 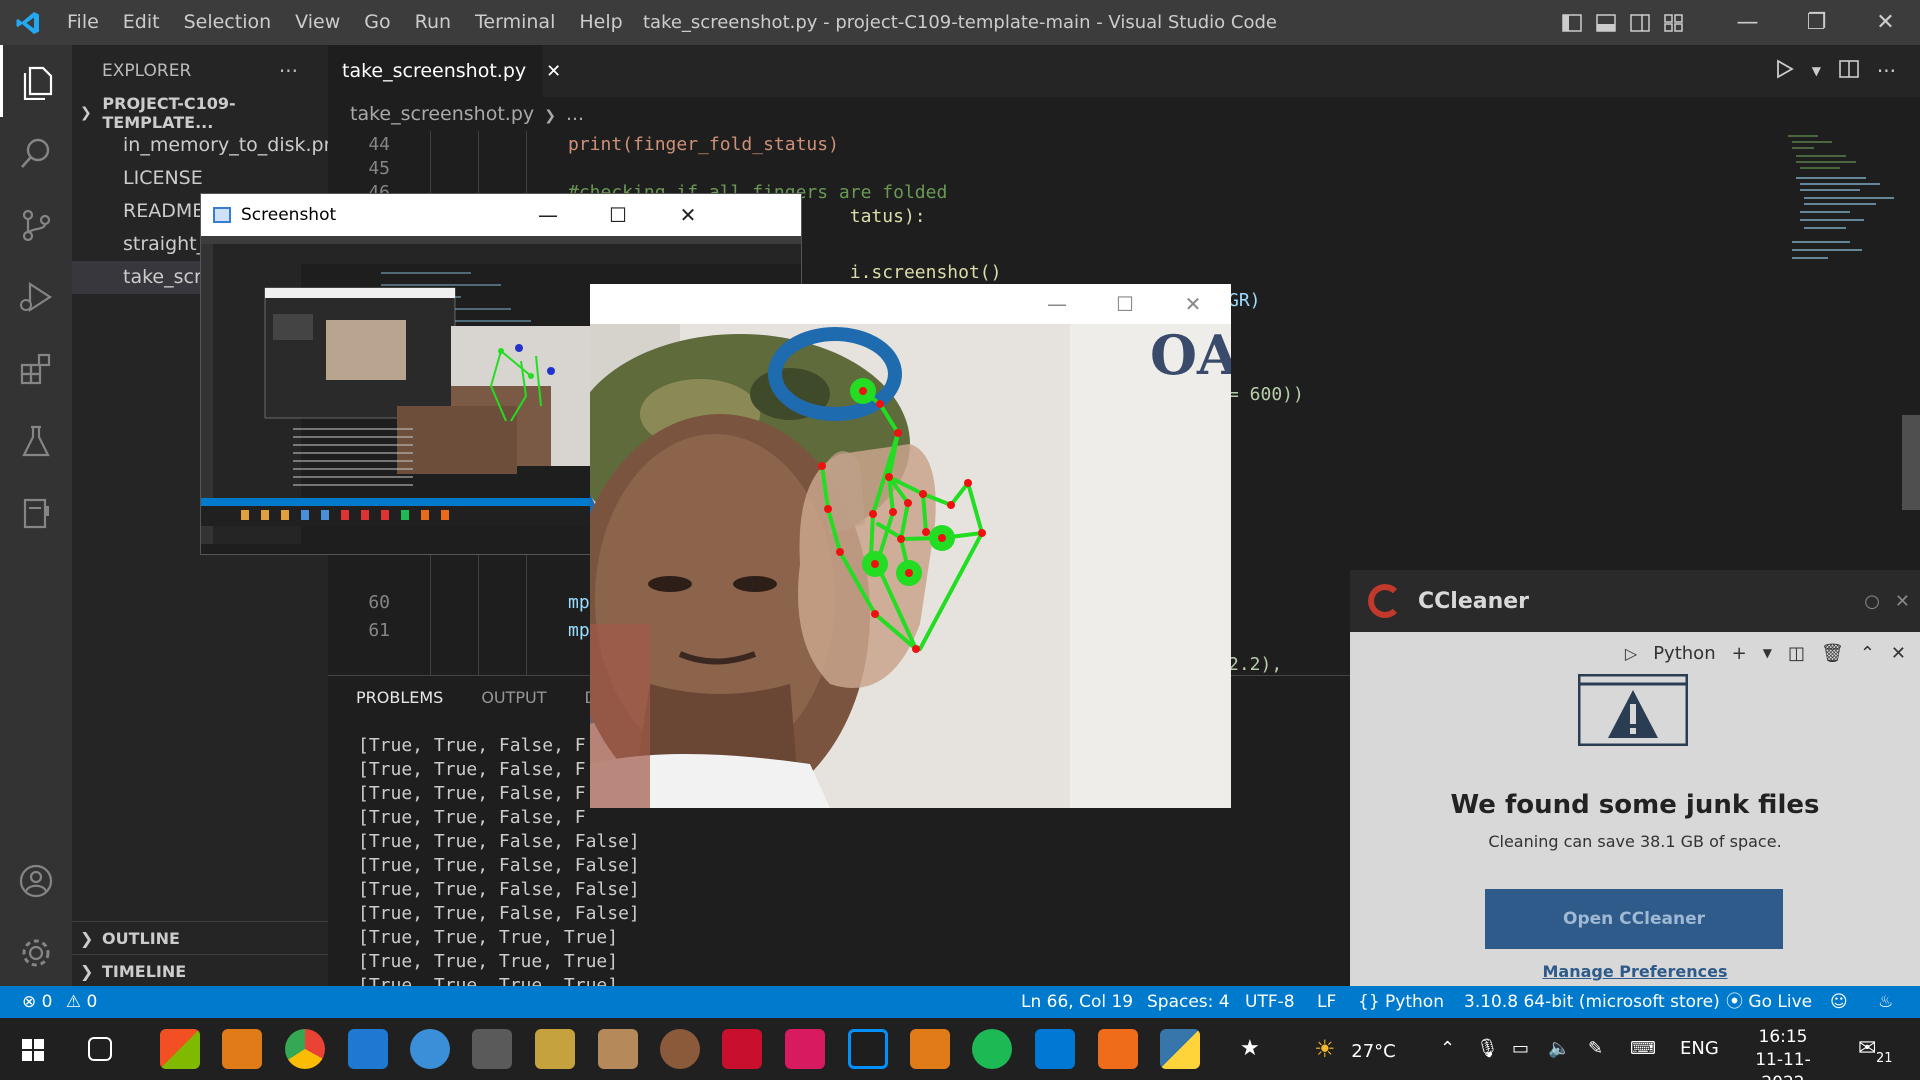 I want to click on toggle-secondary-sidebar-icon, so click(x=1640, y=22).